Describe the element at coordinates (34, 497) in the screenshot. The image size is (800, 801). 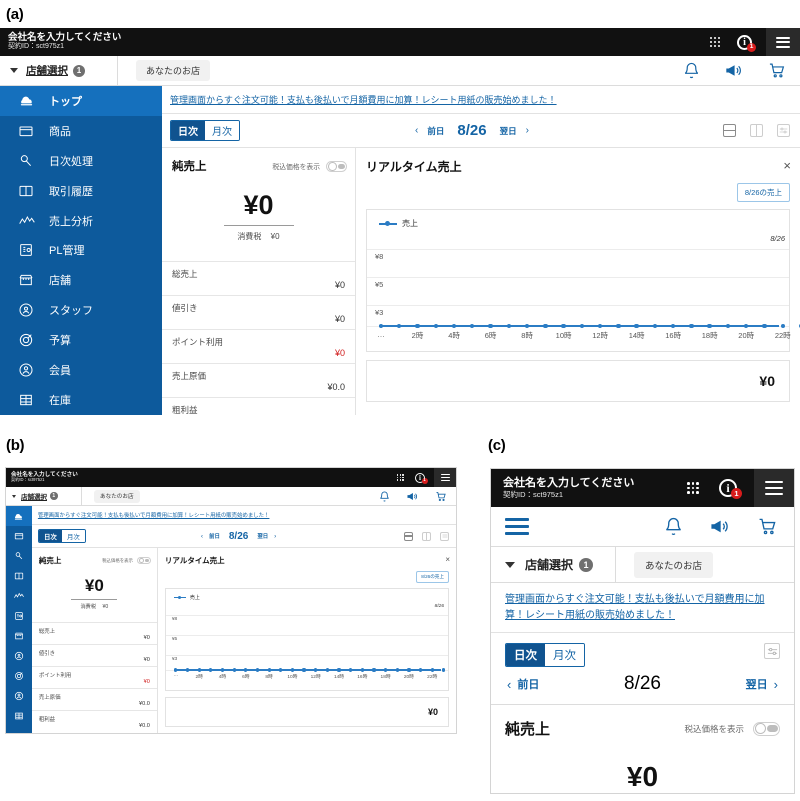
I see `store-select-label: 店舗選択` at that location.